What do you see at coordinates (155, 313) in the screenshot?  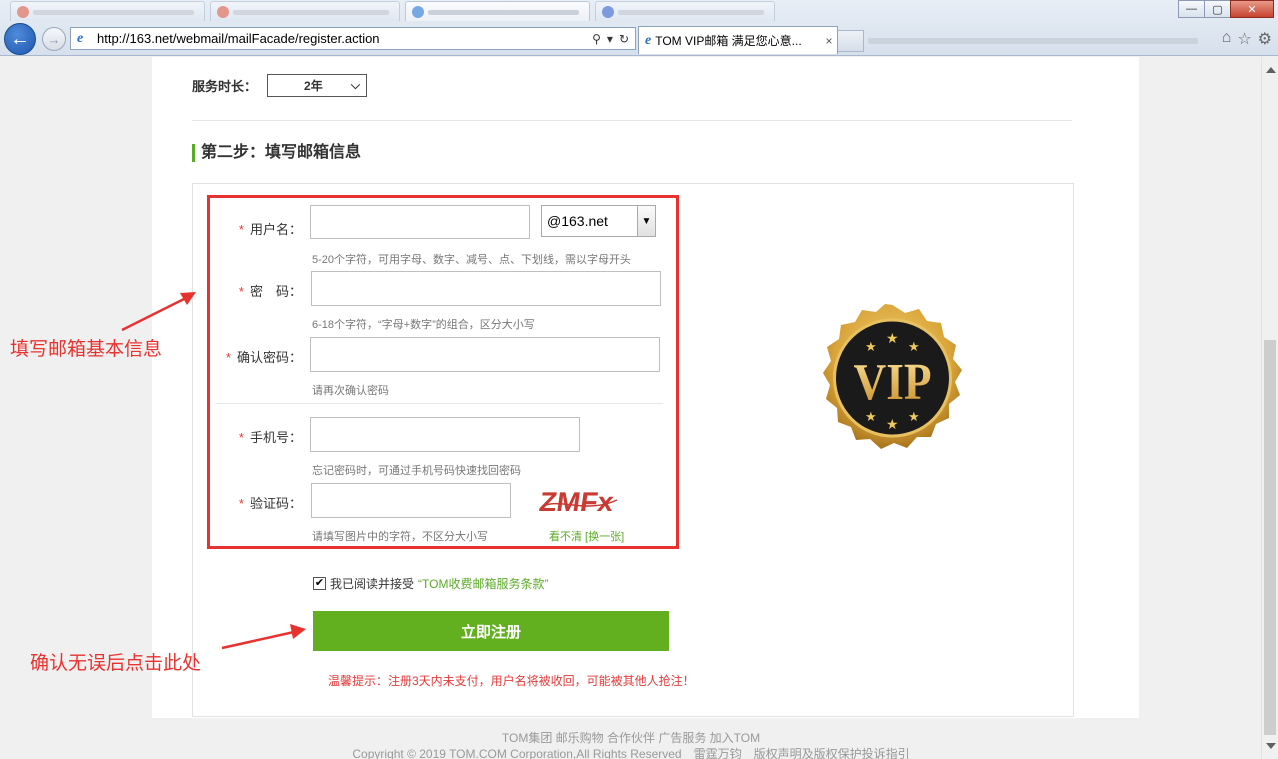 I see `arrow-to-form` at bounding box center [155, 313].